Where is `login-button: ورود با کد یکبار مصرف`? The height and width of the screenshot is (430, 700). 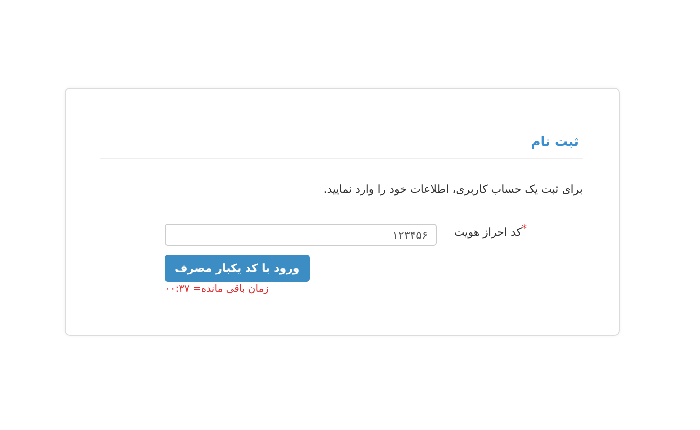 login-button: ورود با کد یکبار مصرف is located at coordinates (237, 268).